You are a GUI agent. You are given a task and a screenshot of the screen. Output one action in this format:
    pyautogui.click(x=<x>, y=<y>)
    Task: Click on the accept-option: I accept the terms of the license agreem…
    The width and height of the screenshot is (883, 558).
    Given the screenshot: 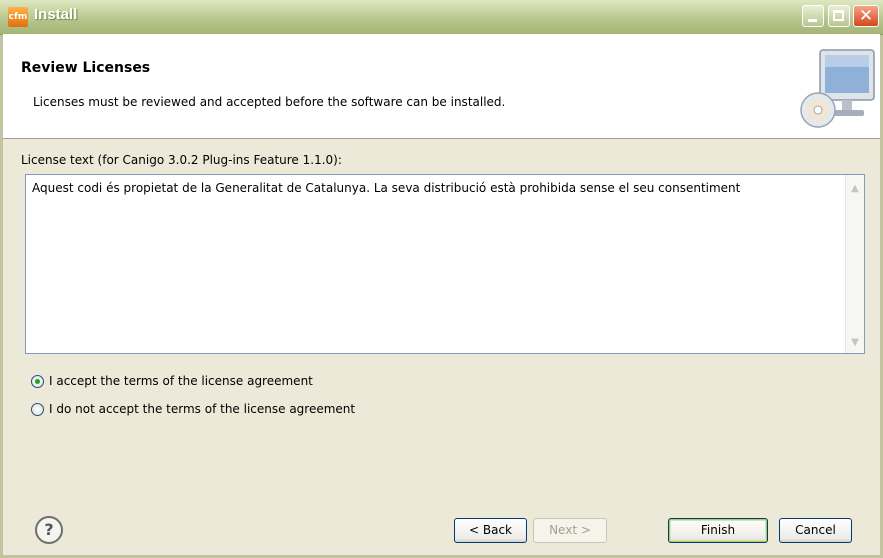 What is the action you would take?
    pyautogui.click(x=172, y=381)
    